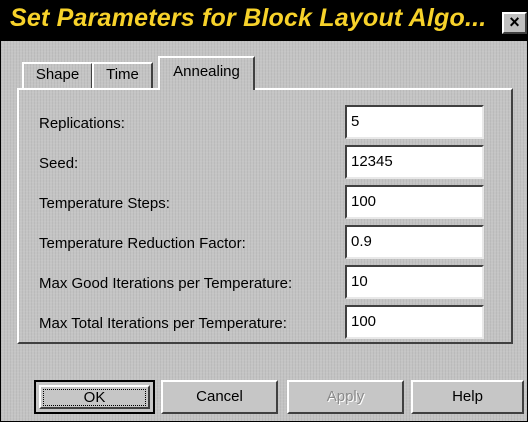 The height and width of the screenshot is (422, 528). I want to click on tab-shape: Shape, so click(57, 75).